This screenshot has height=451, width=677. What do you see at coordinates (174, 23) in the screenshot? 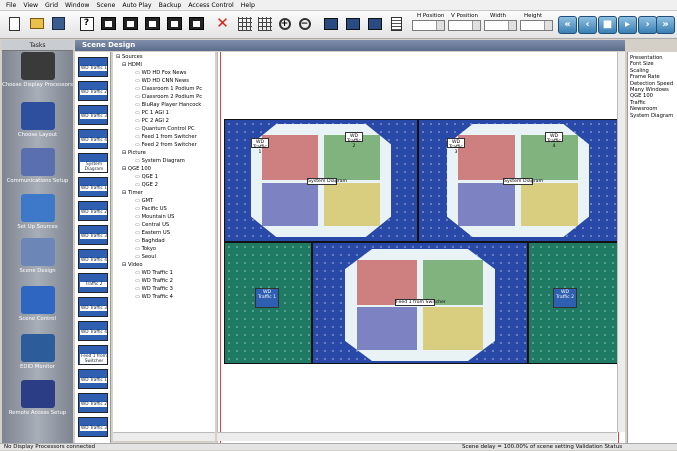
I see `window-layout-4-icon` at bounding box center [174, 23].